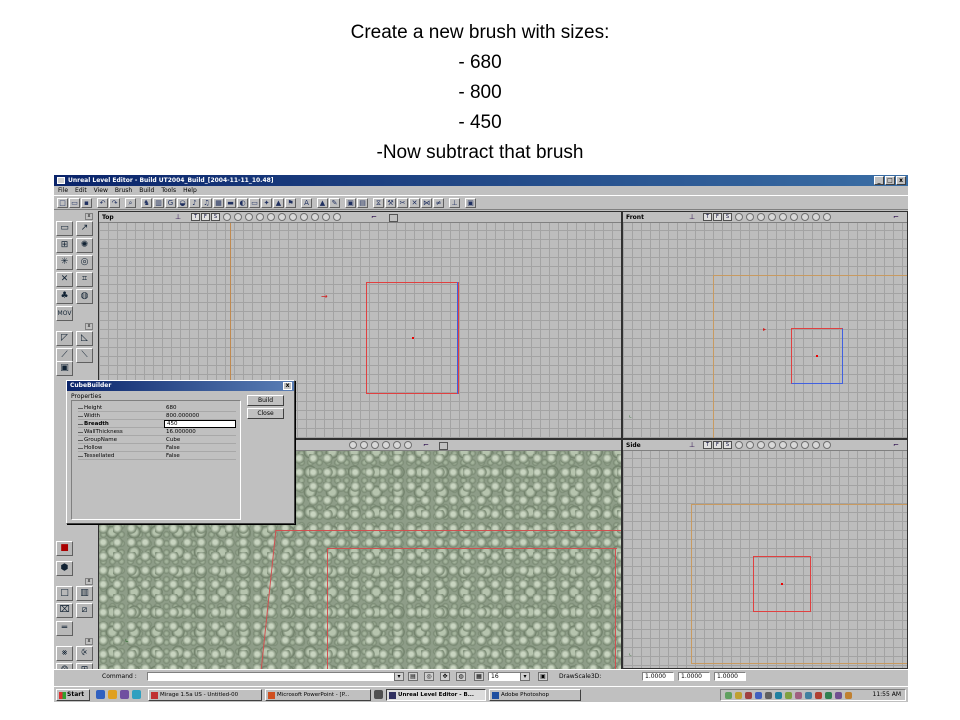 The height and width of the screenshot is (720, 960). I want to click on render-portals-icon, so click(293, 217).